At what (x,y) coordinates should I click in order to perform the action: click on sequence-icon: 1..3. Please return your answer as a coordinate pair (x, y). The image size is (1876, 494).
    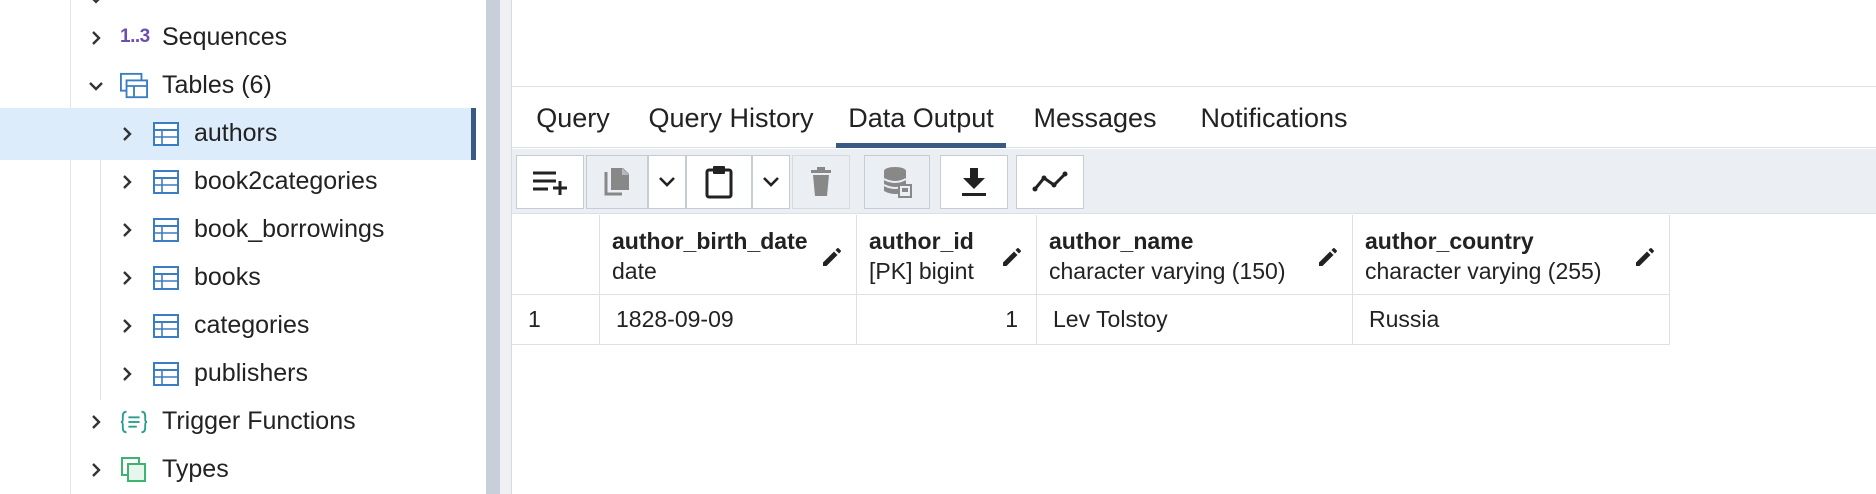
    Looking at the image, I should click on (135, 36).